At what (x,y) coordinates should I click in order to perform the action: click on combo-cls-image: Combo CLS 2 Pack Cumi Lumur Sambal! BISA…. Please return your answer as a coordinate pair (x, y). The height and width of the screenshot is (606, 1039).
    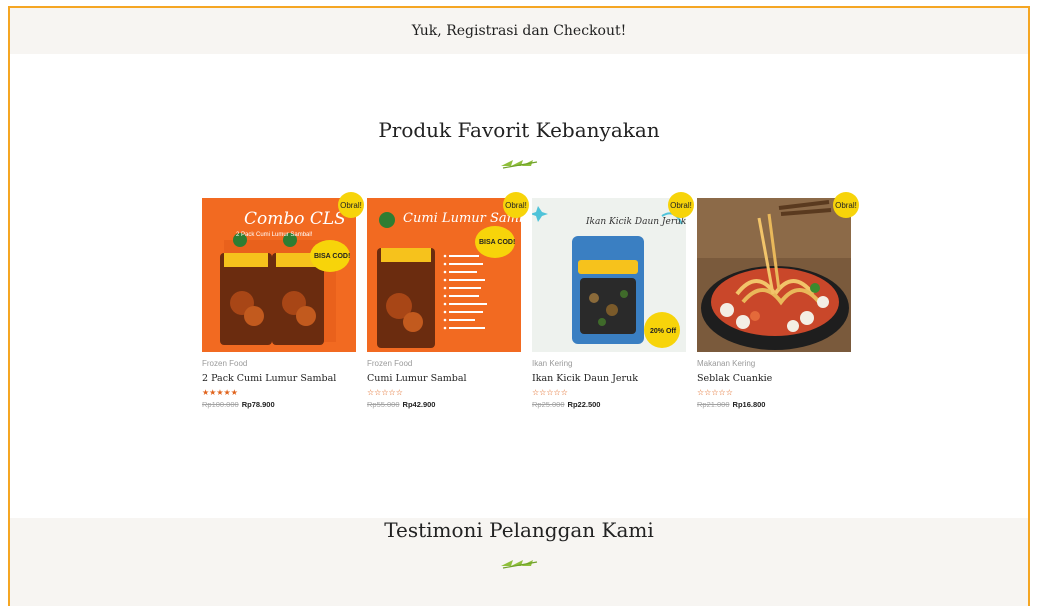
    Looking at the image, I should click on (279, 275).